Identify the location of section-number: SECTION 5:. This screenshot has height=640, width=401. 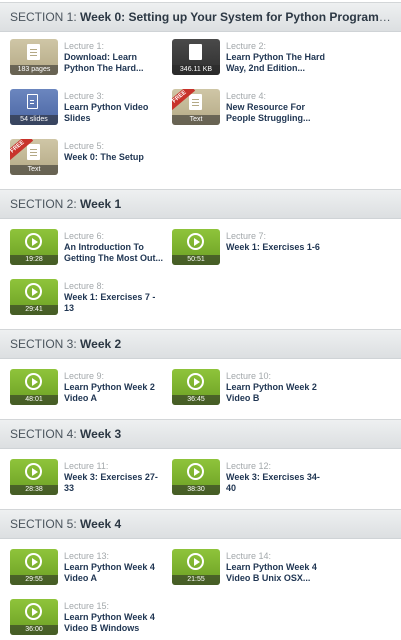
(43, 524).